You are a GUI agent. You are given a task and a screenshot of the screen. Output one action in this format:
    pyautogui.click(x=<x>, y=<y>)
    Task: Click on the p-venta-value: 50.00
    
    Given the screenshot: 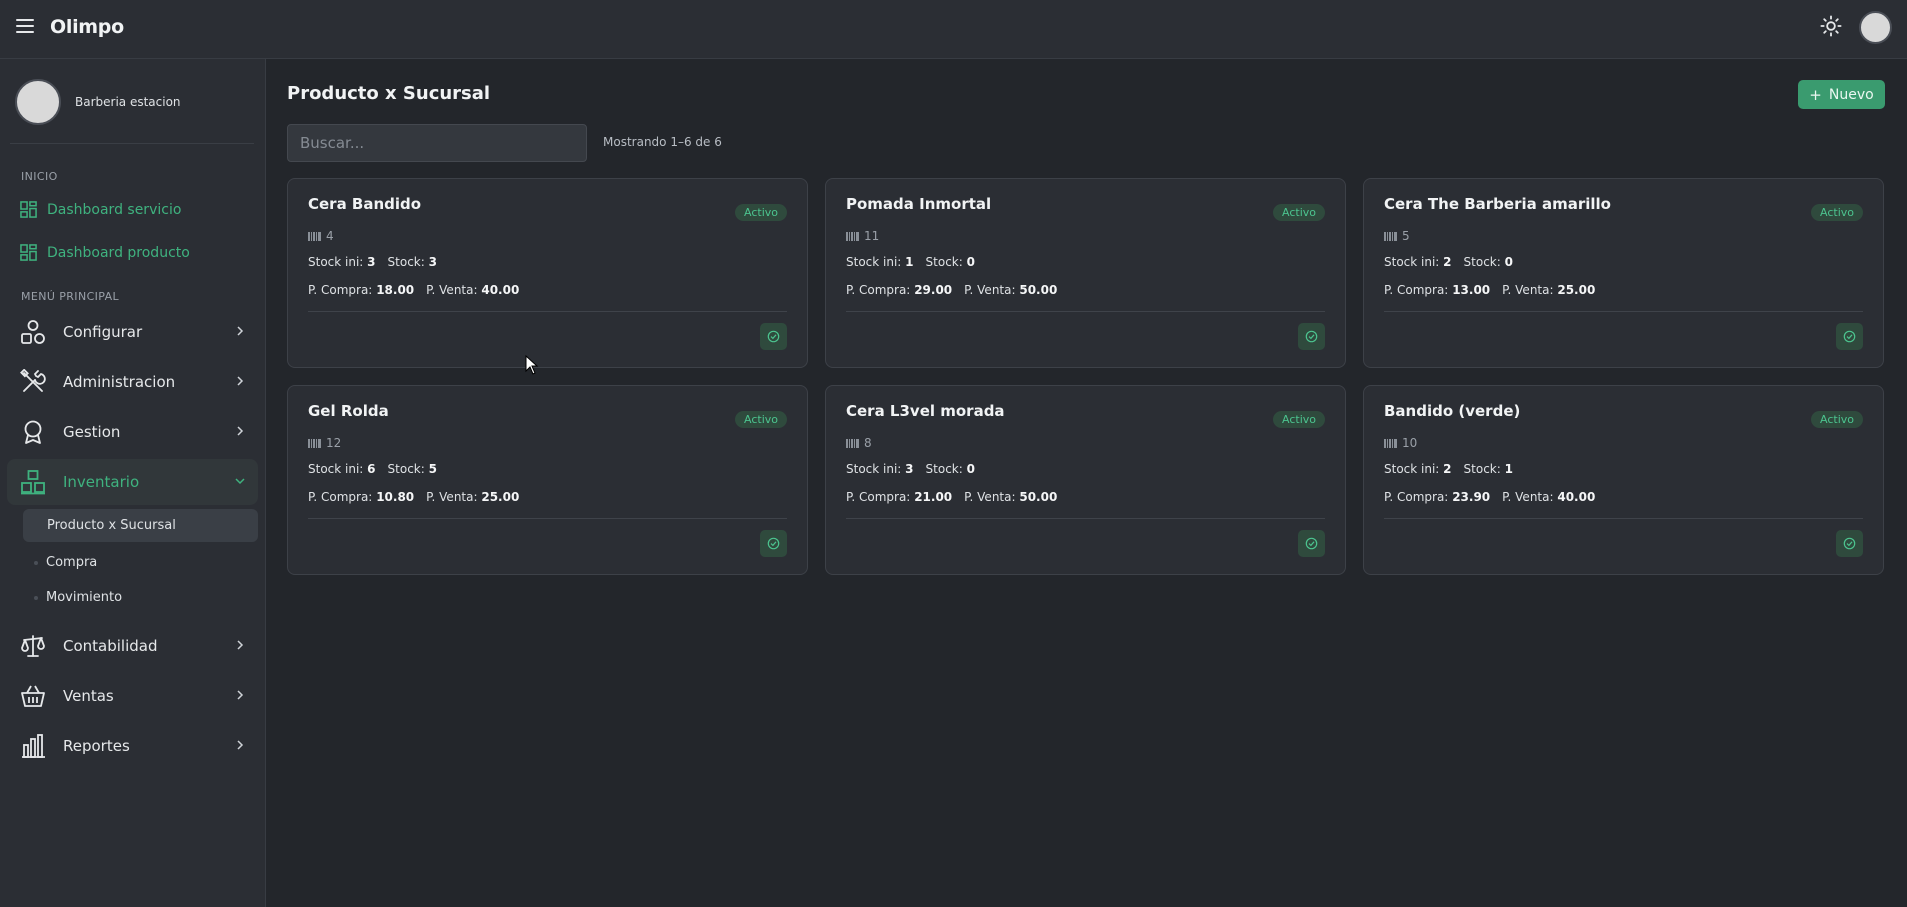 What is the action you would take?
    pyautogui.click(x=1038, y=290)
    